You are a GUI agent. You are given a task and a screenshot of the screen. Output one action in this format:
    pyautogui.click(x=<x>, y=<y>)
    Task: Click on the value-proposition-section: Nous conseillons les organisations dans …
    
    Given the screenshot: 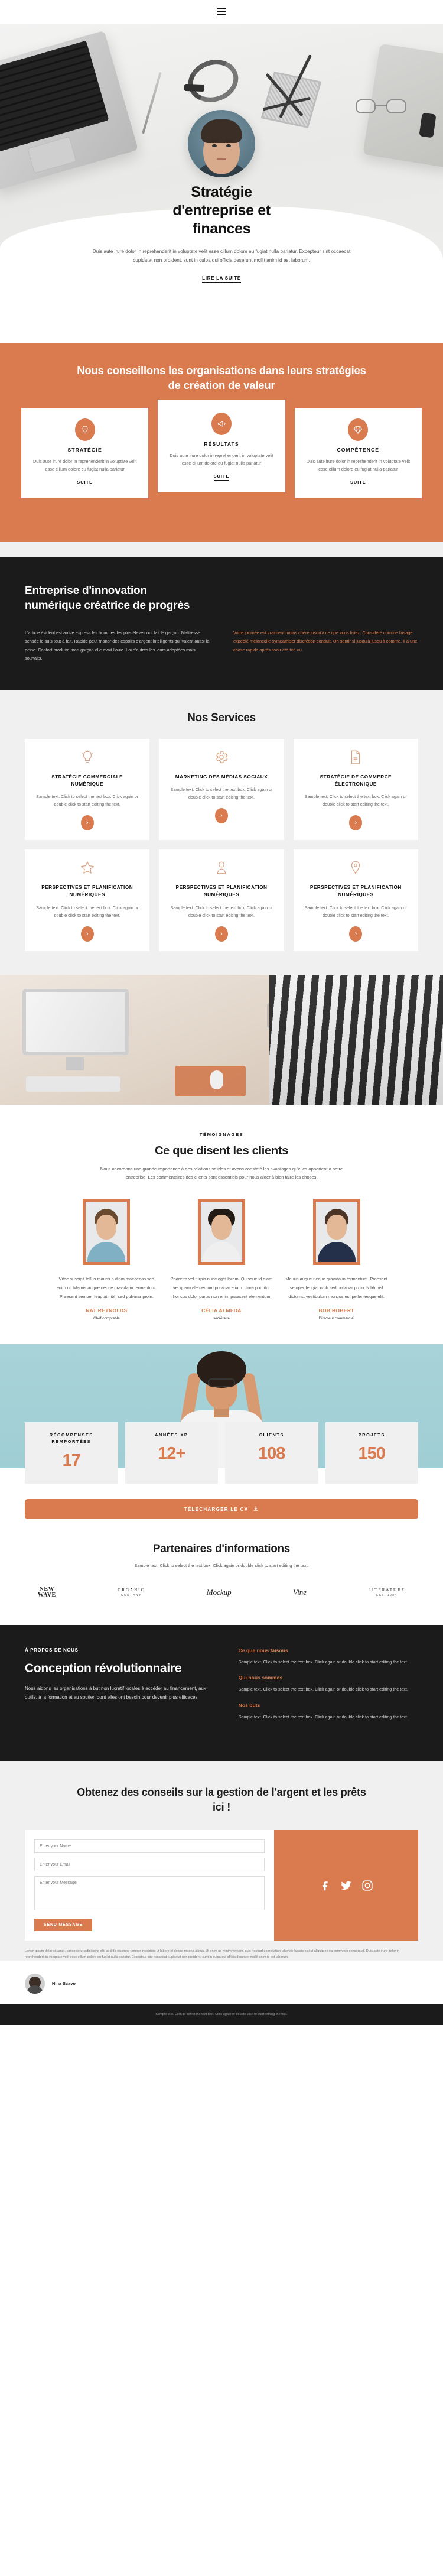 What is the action you would take?
    pyautogui.click(x=221, y=443)
    